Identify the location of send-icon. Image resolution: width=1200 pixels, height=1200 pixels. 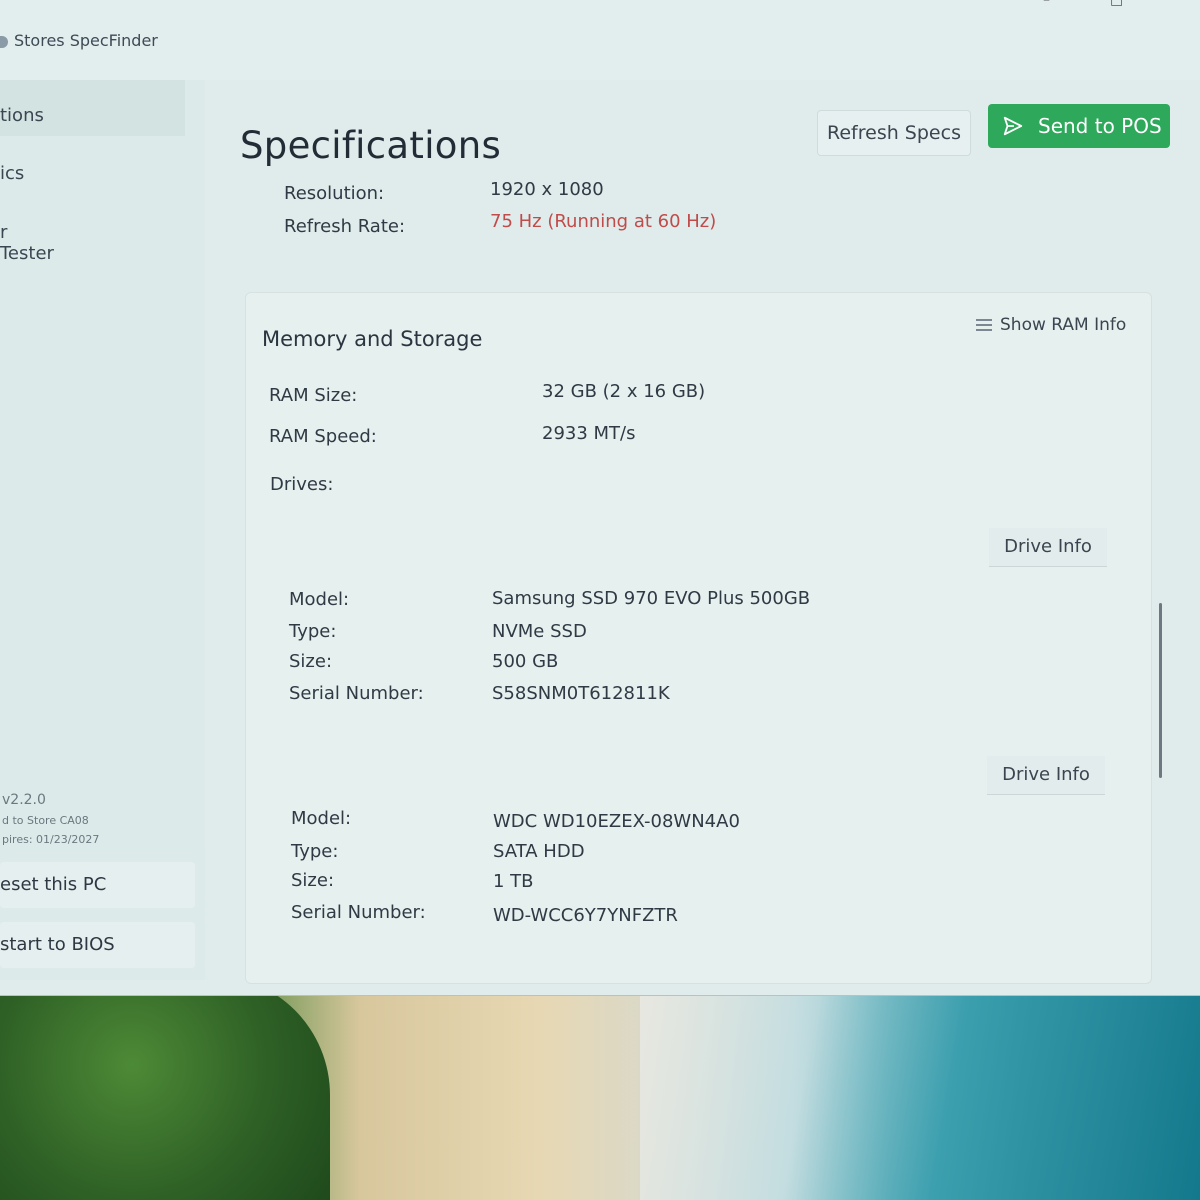
(1013, 126).